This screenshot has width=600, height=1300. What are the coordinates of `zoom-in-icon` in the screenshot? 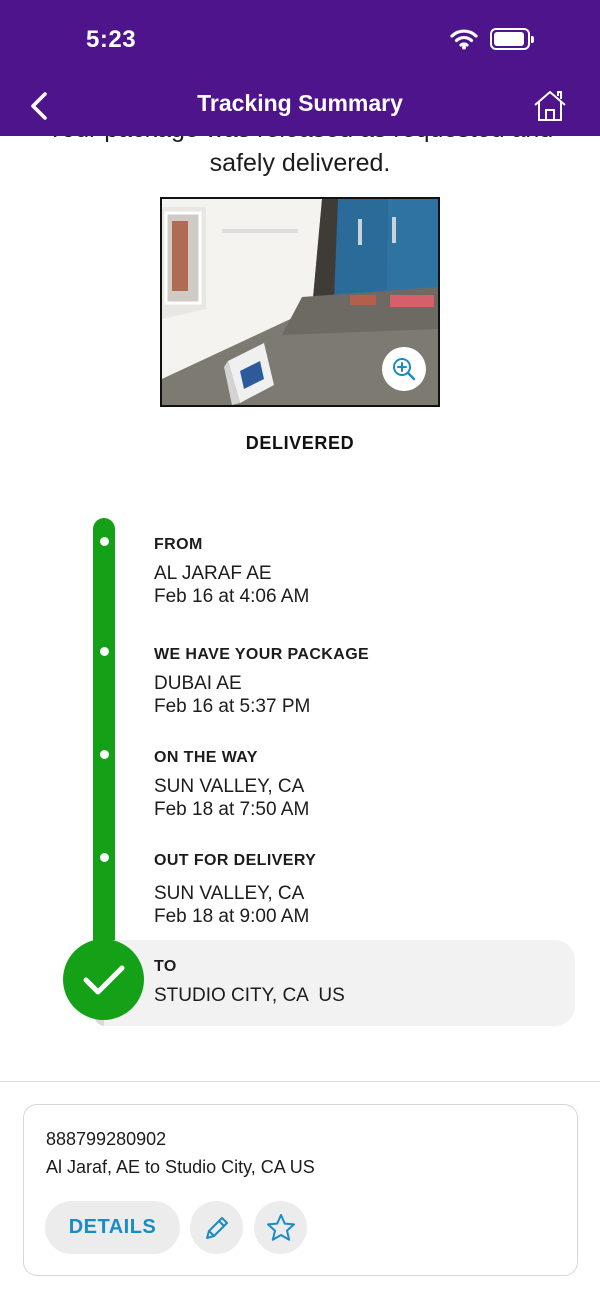 It's located at (404, 369).